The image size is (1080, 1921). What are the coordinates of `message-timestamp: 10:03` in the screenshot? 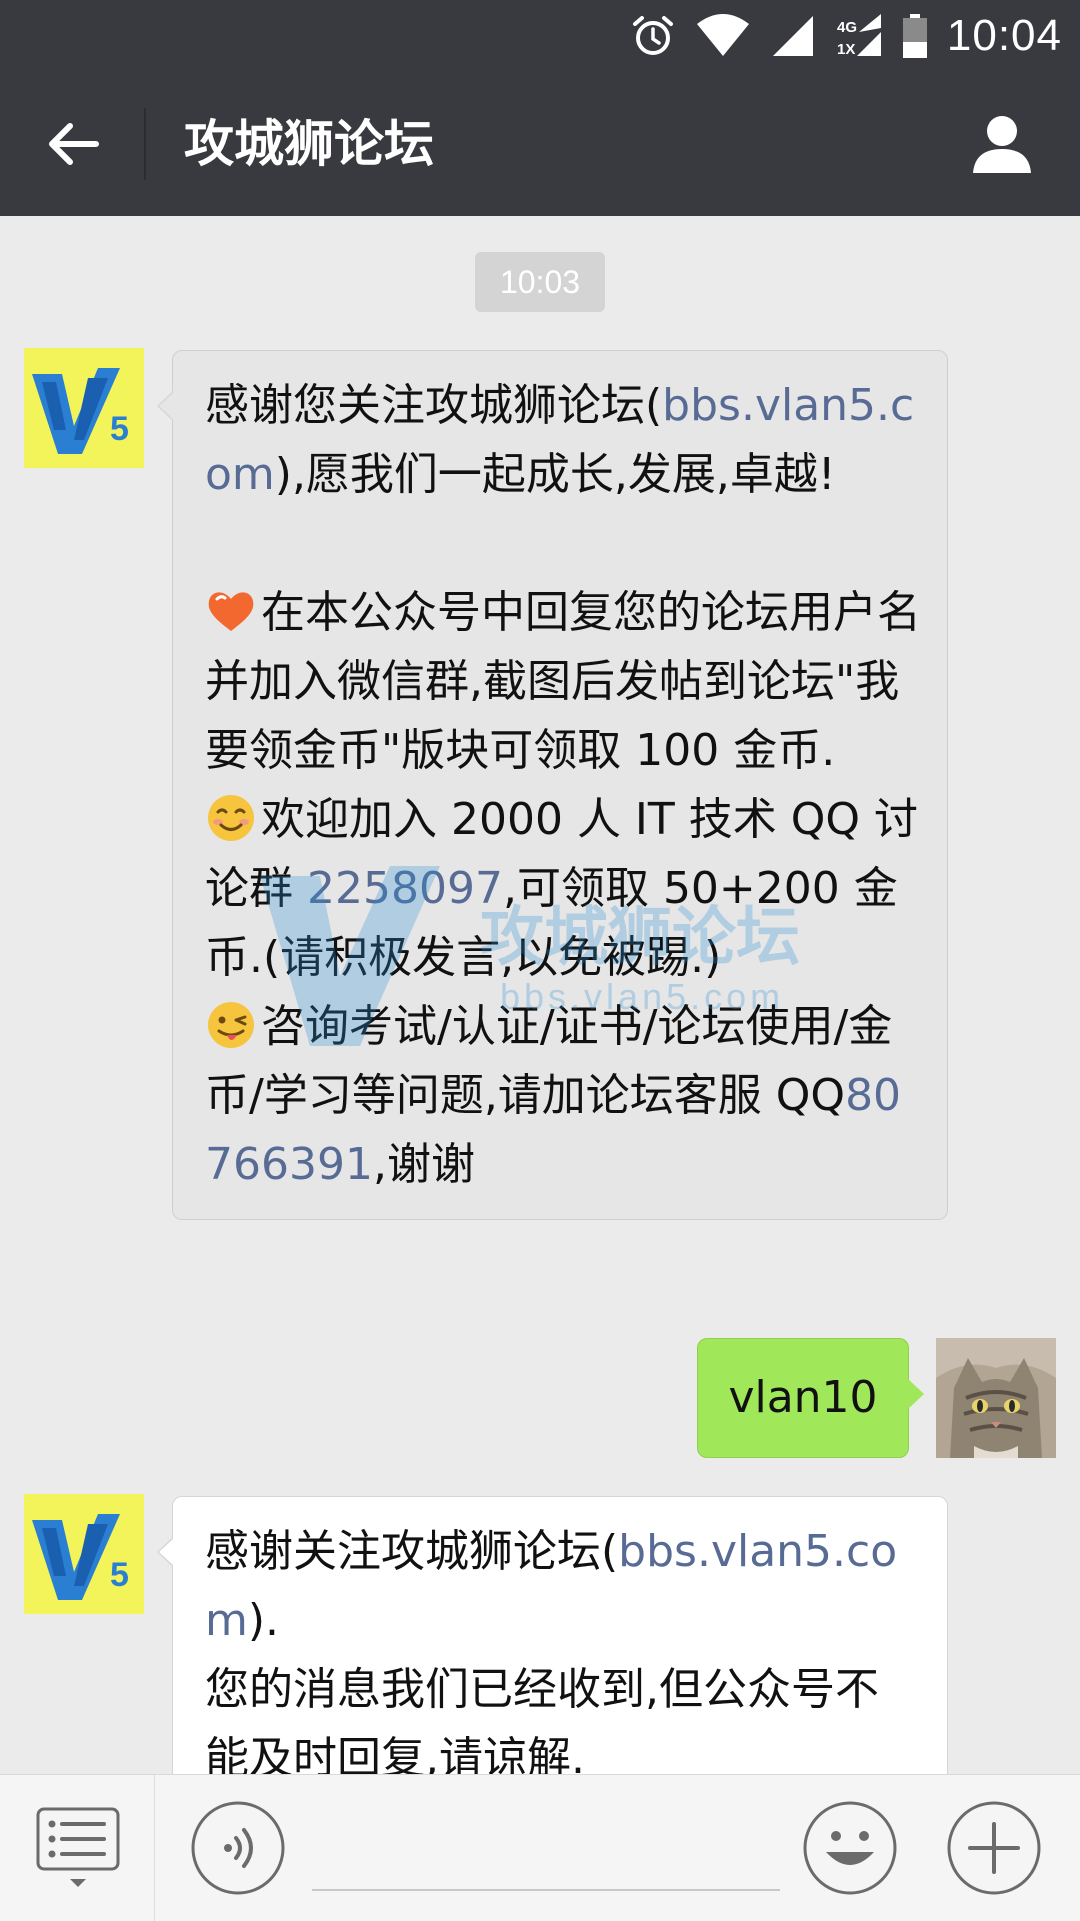 It's located at (540, 282).